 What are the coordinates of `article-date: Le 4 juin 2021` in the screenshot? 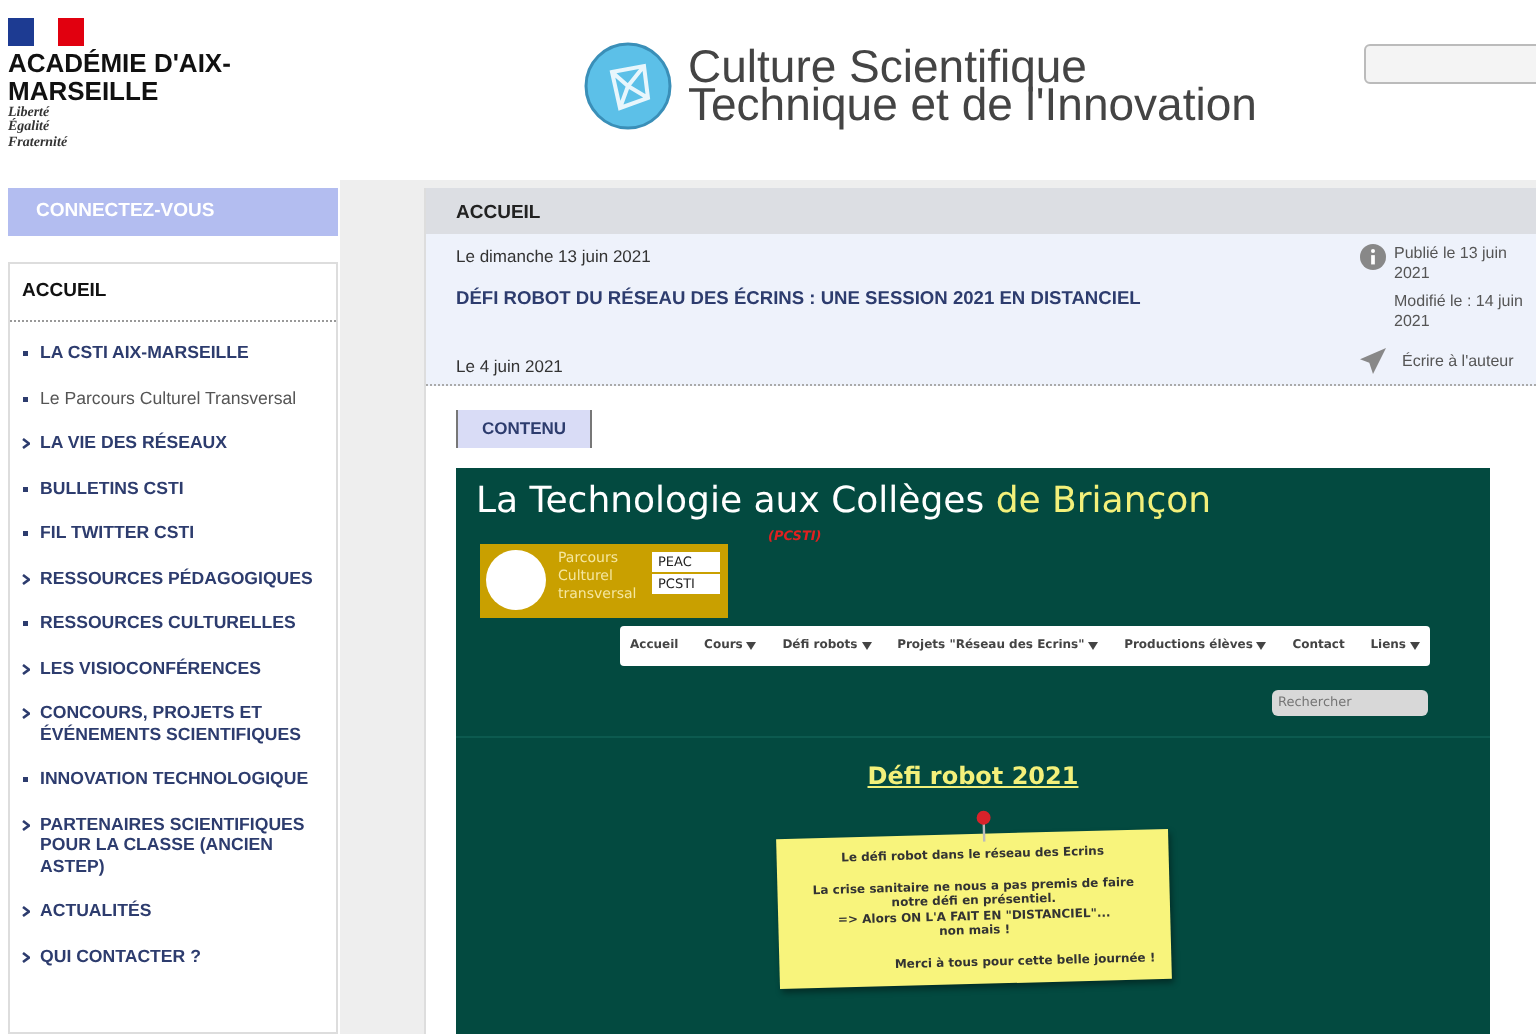 It's located at (510, 366).